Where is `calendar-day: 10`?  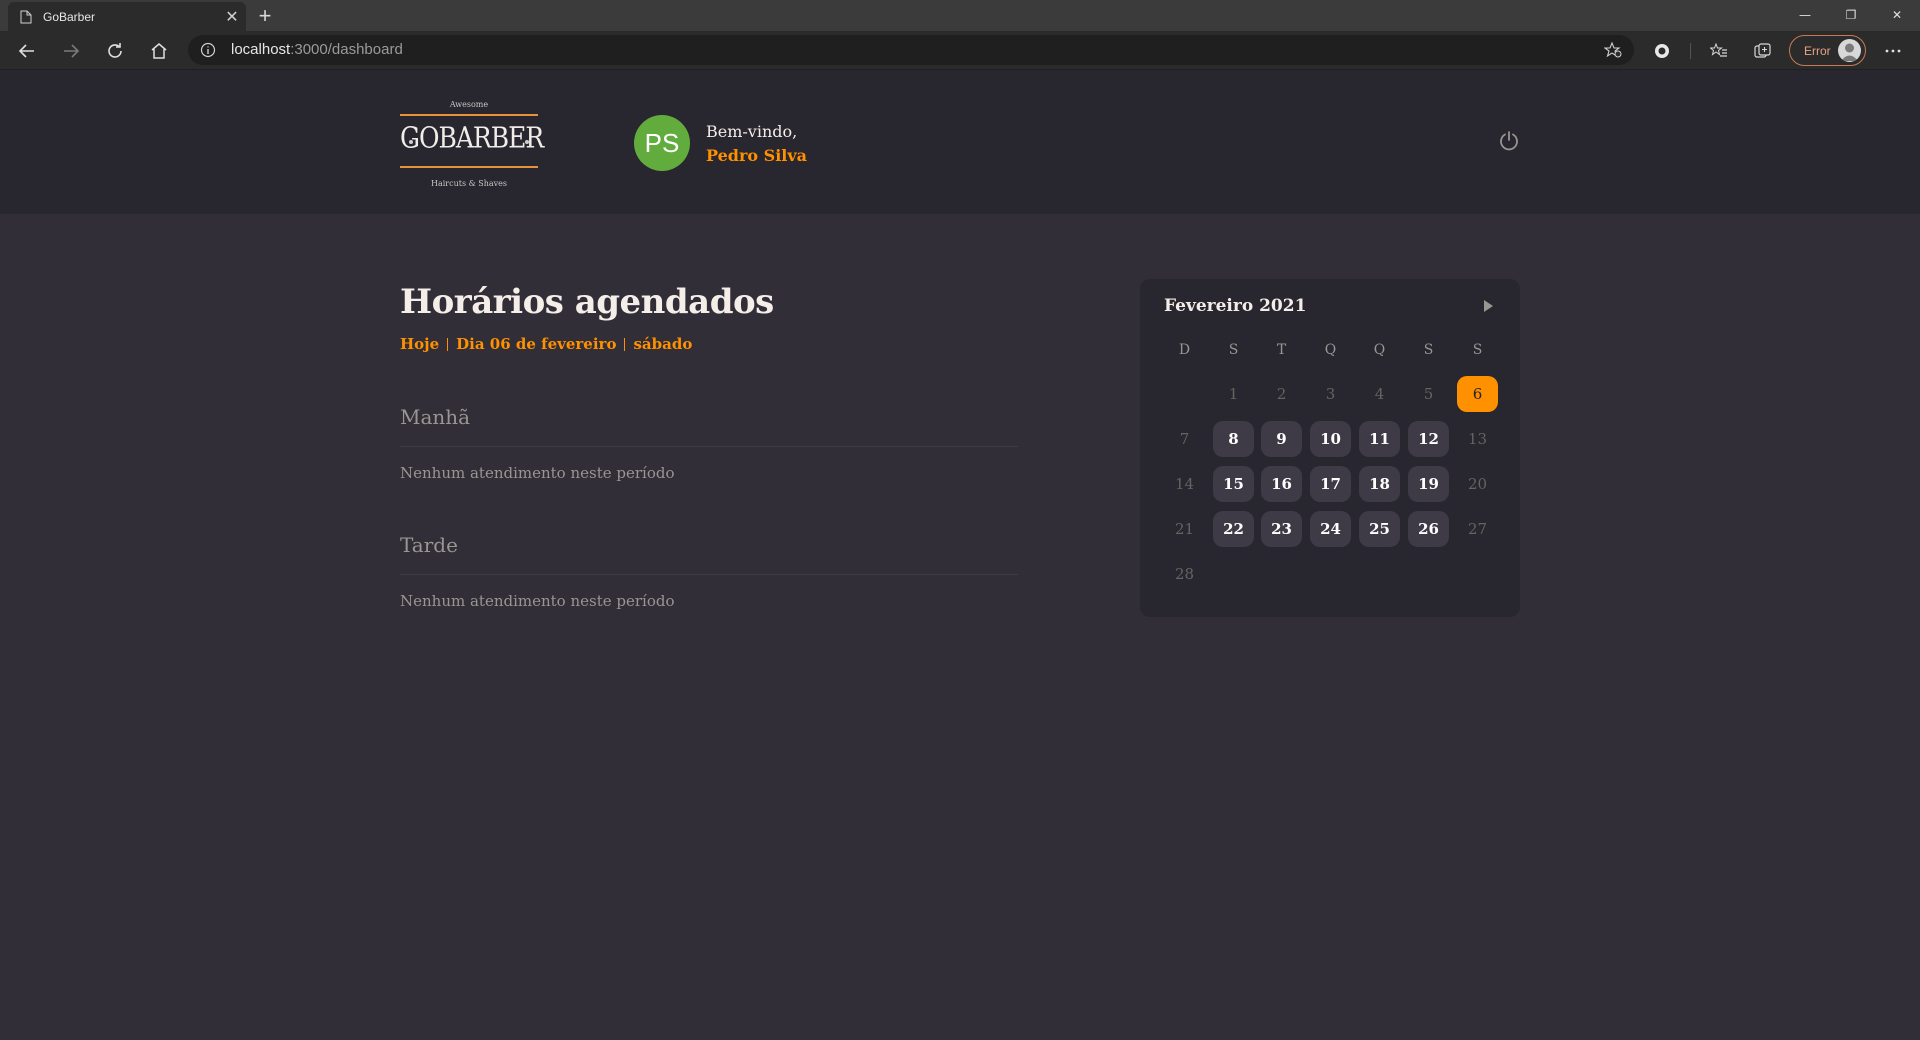 calendar-day: 10 is located at coordinates (1330, 439).